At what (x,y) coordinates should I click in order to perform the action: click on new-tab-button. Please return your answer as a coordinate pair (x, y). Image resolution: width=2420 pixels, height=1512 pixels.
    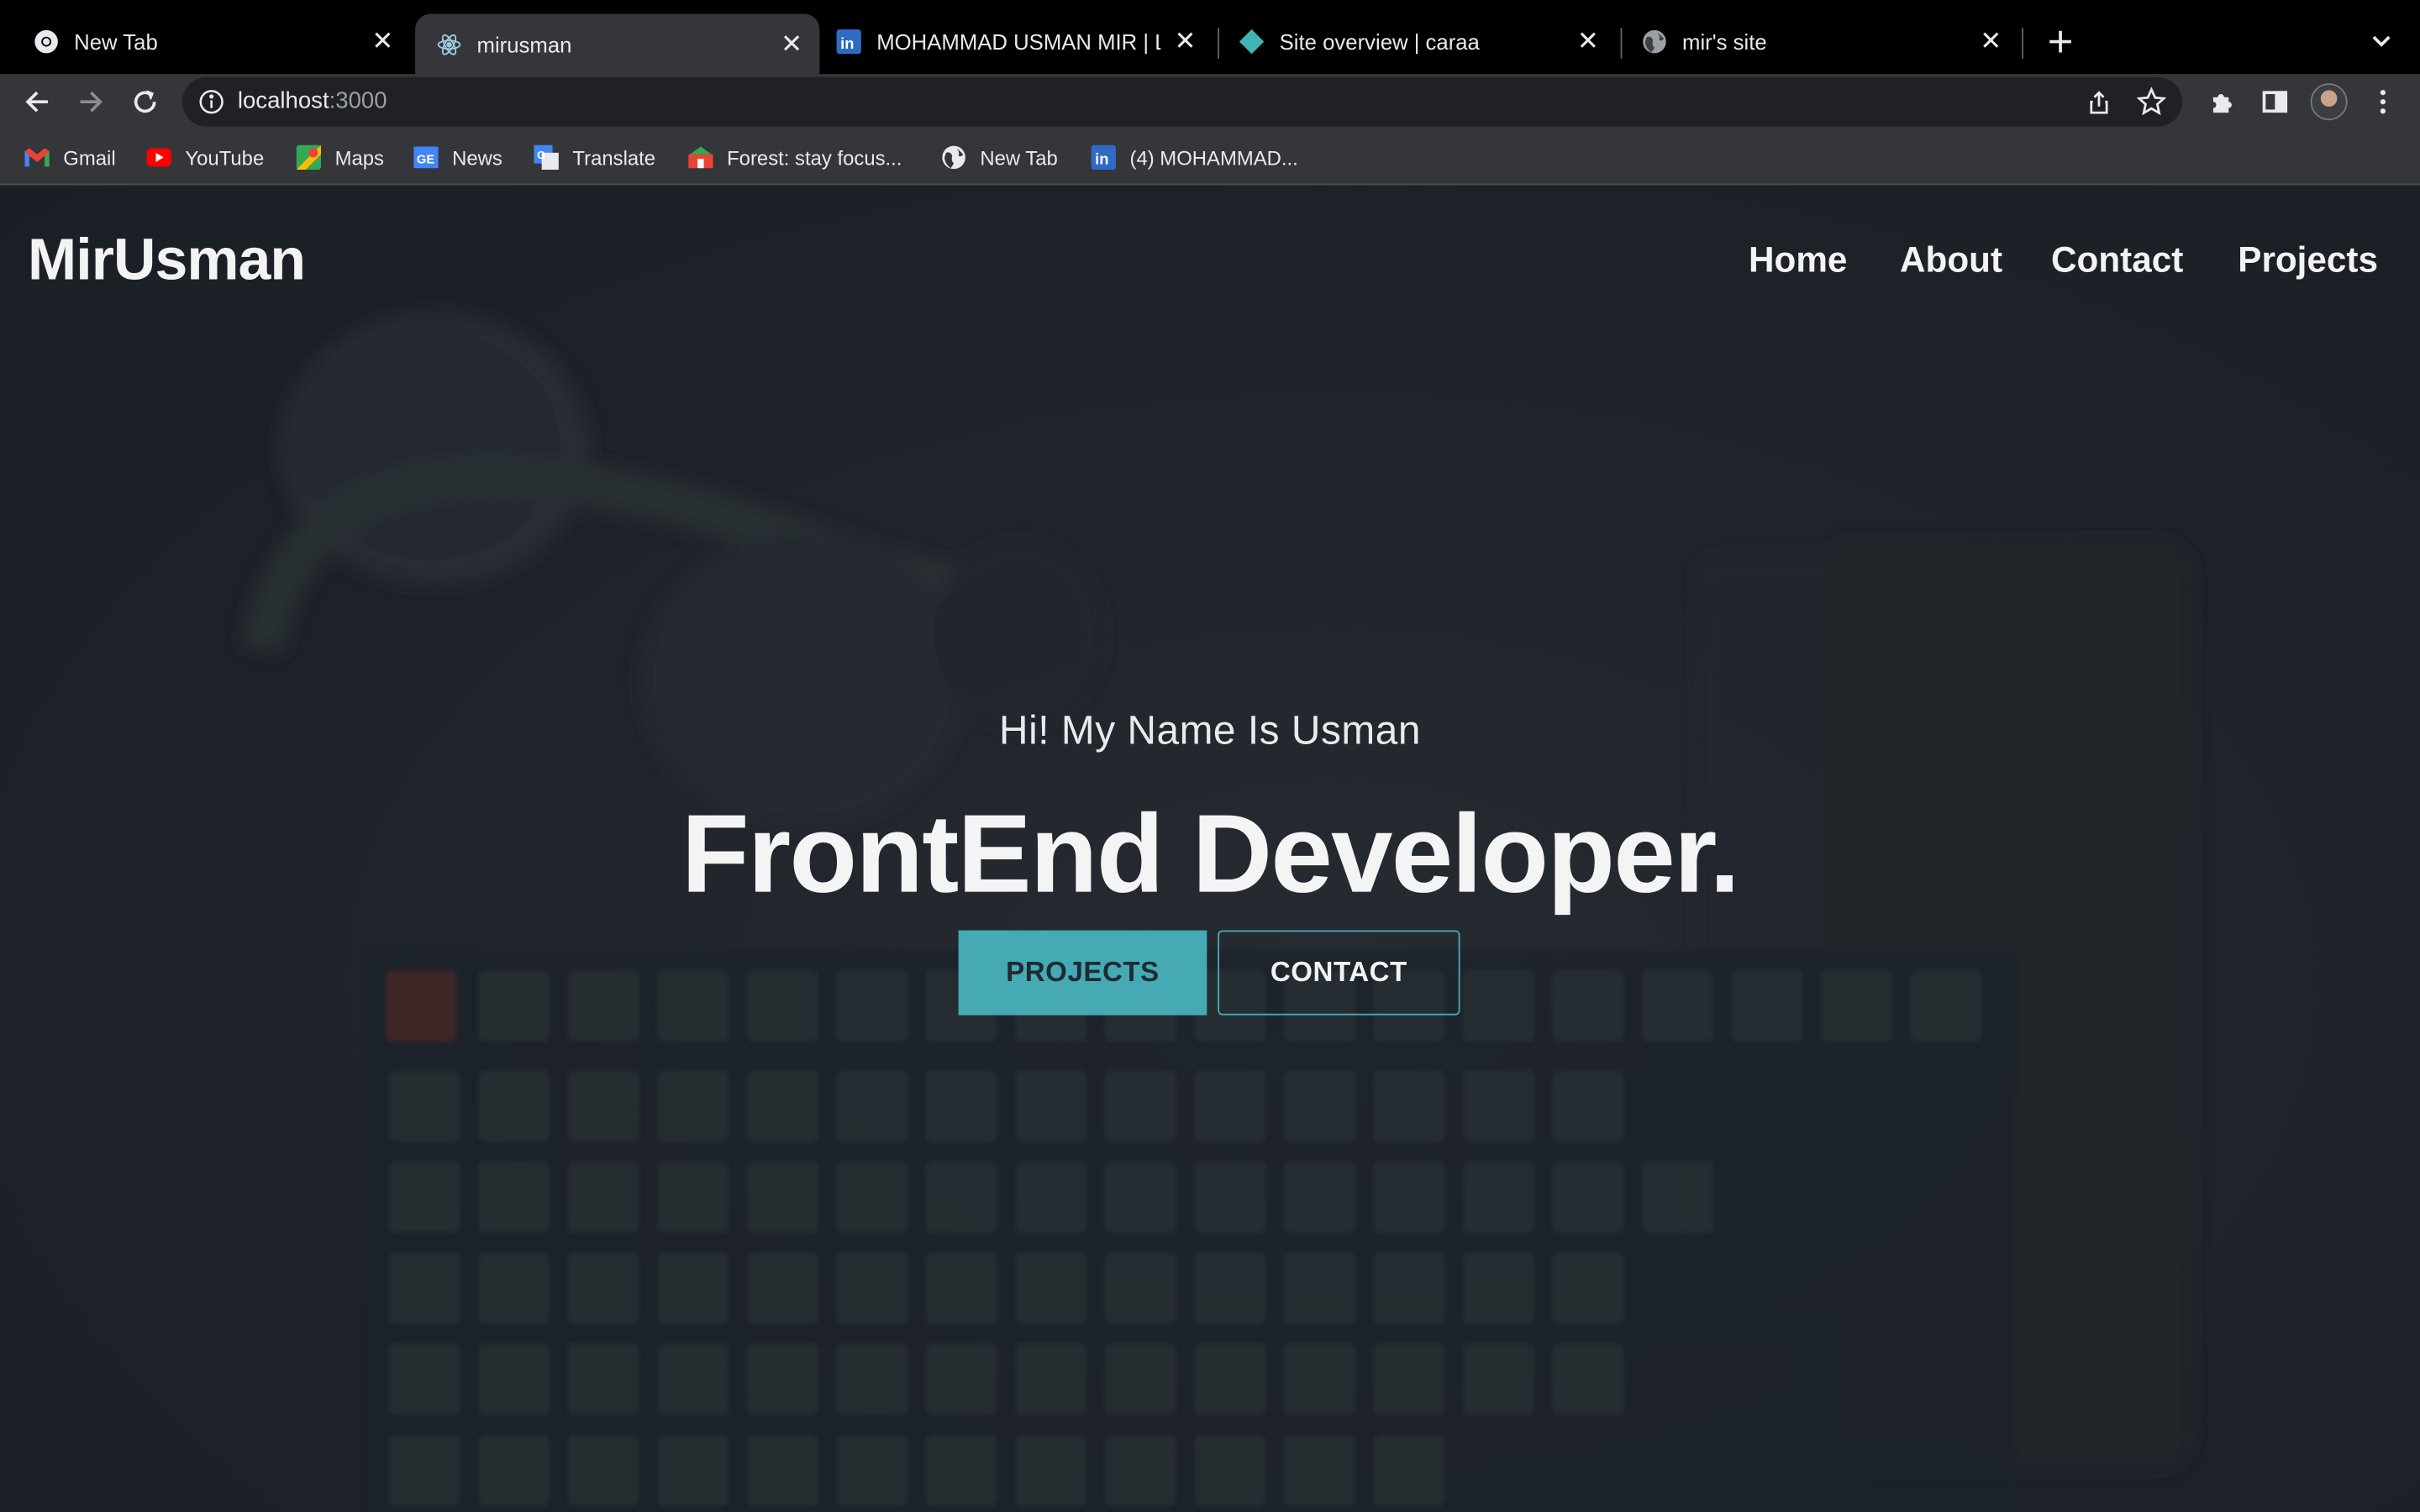
    Looking at the image, I should click on (2060, 42).